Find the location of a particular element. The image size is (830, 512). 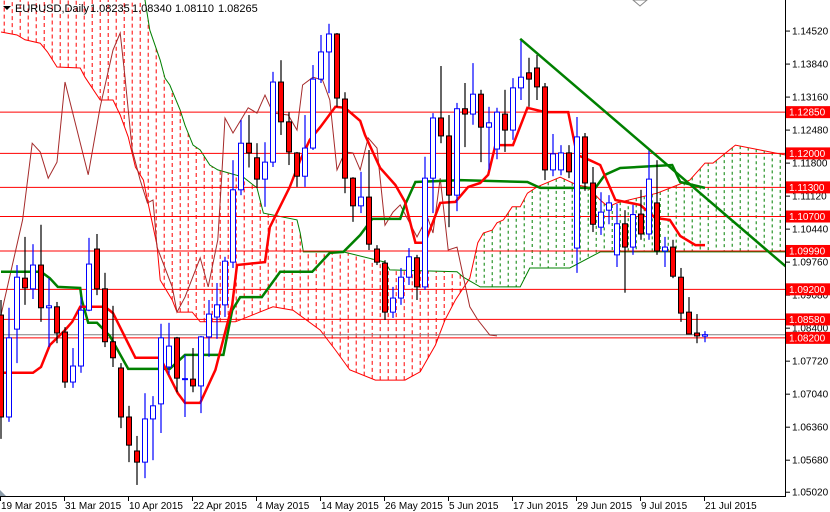

date-tick-label: 4 May 2015 is located at coordinates (283, 506).